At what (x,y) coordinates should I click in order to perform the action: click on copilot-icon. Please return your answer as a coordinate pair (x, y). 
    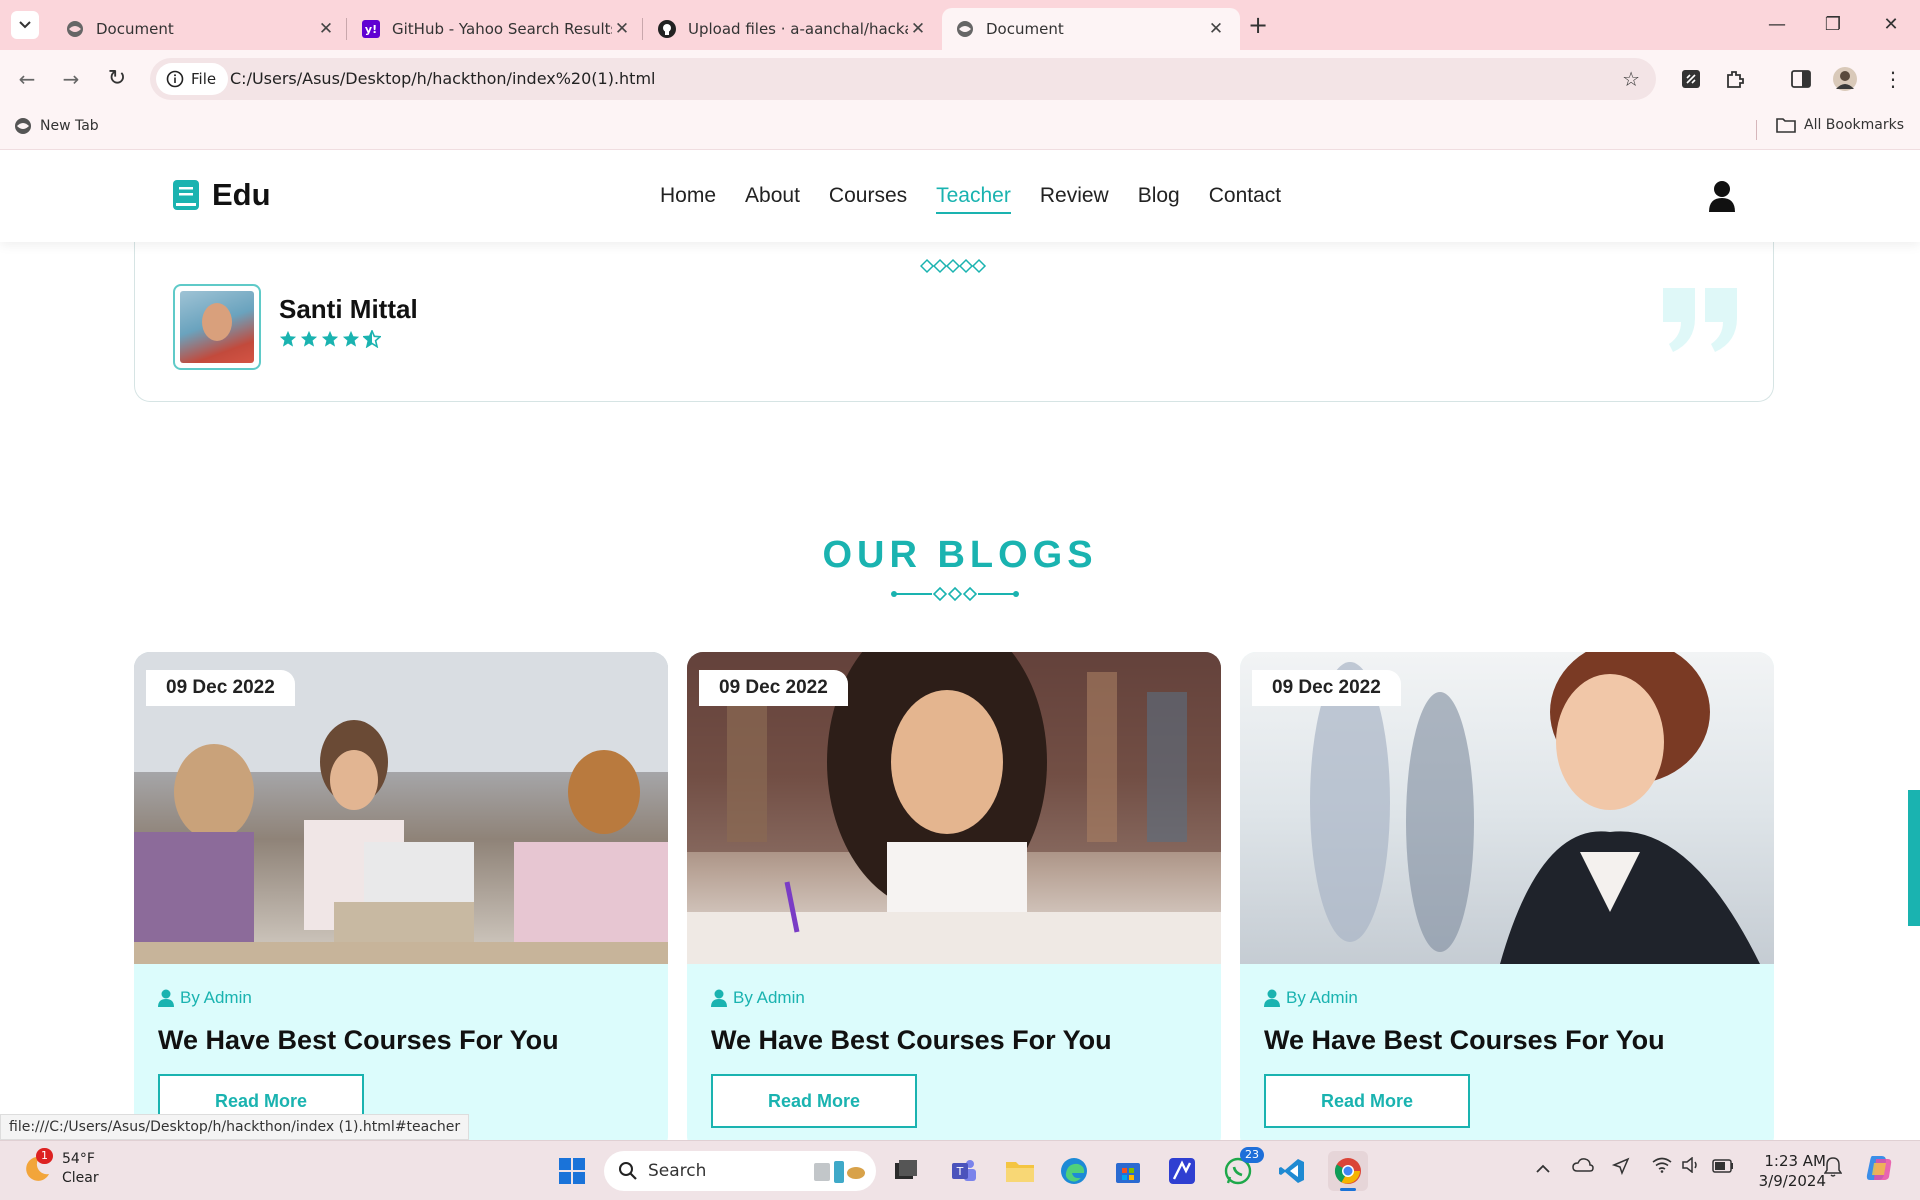
    Looking at the image, I should click on (1879, 1170).